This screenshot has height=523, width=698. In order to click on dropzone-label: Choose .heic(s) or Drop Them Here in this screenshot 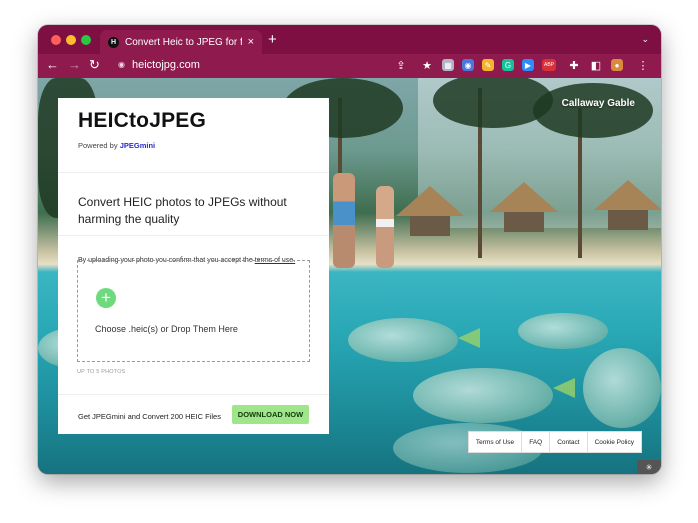, I will do `click(166, 329)`.